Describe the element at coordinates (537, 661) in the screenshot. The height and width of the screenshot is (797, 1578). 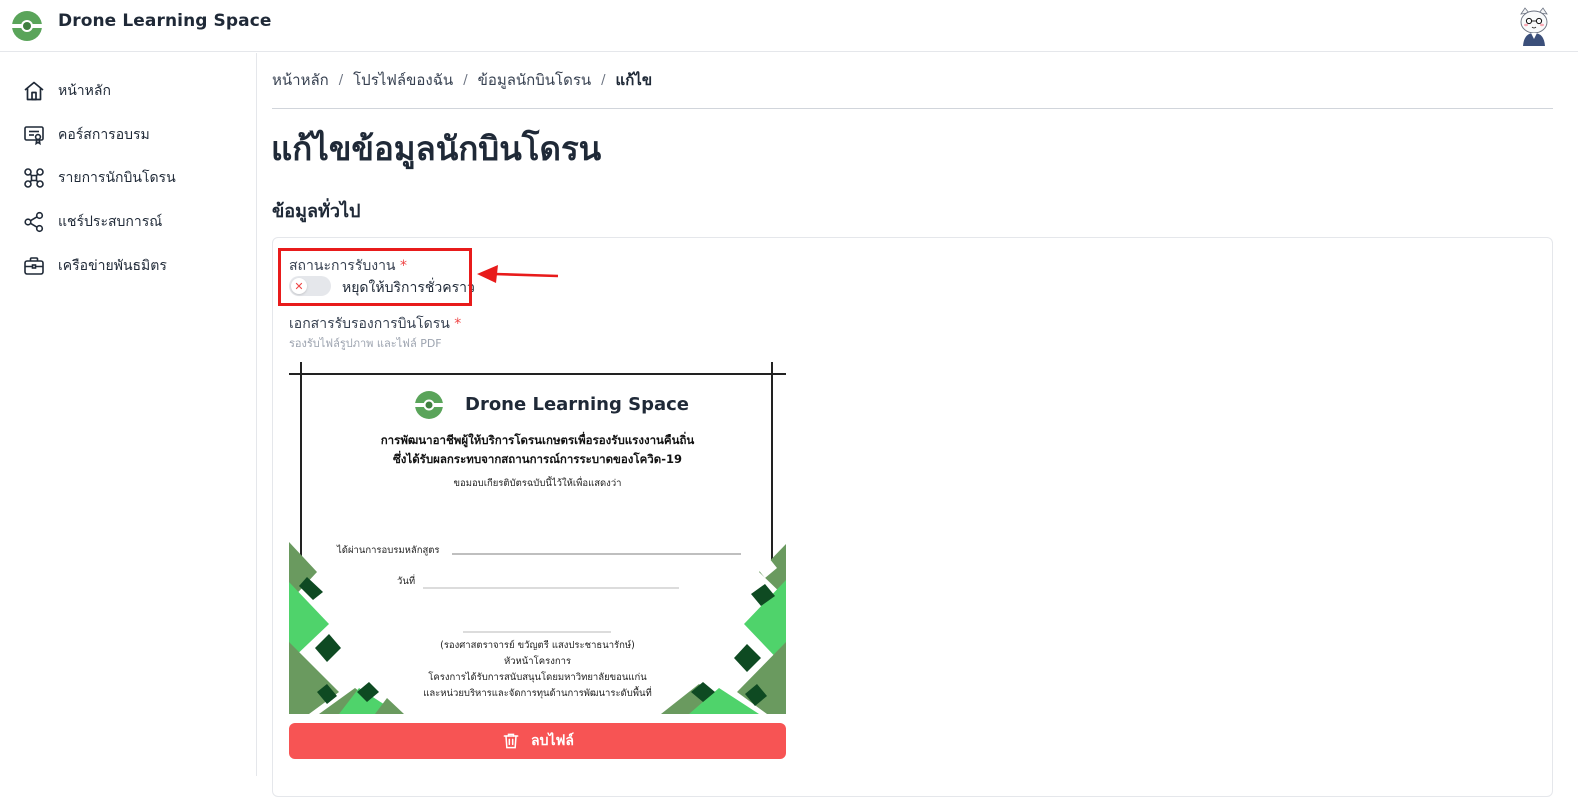
I see `certificate-signer-role: หัวหน้าโครงการ` at that location.